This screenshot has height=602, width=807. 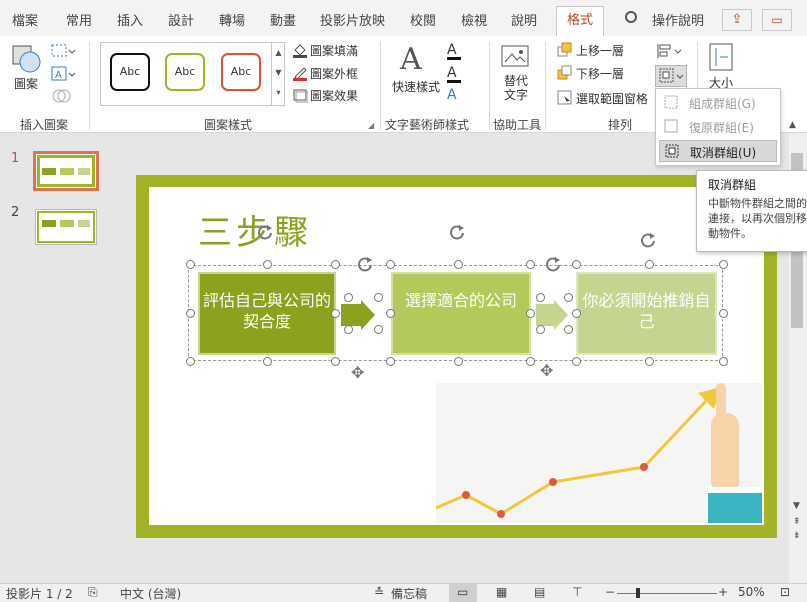 I want to click on next-slide-icon: ⇟, so click(x=797, y=536).